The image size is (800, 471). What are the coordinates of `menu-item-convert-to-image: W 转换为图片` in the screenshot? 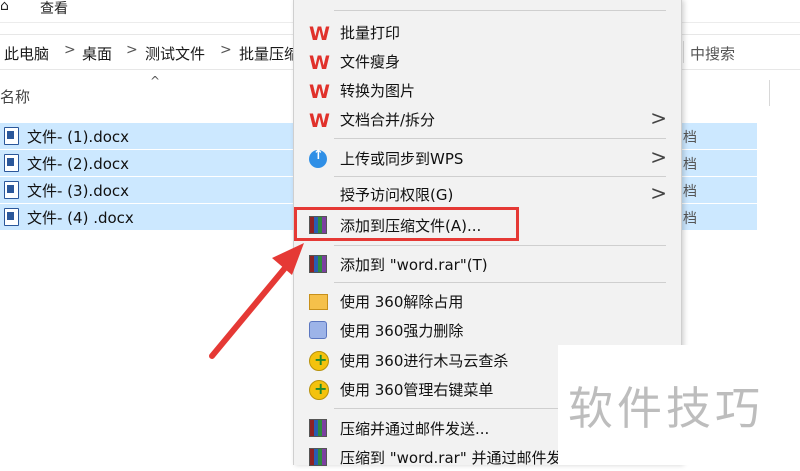 It's located at (487, 90).